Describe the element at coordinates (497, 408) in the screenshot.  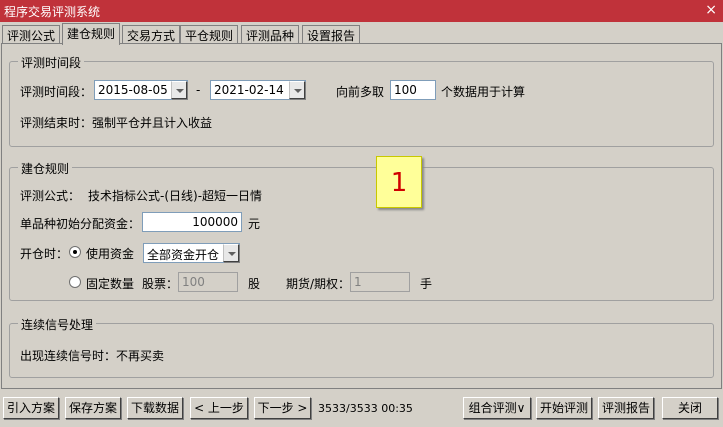
I see `combo-eval-button: 组合评测∨` at that location.